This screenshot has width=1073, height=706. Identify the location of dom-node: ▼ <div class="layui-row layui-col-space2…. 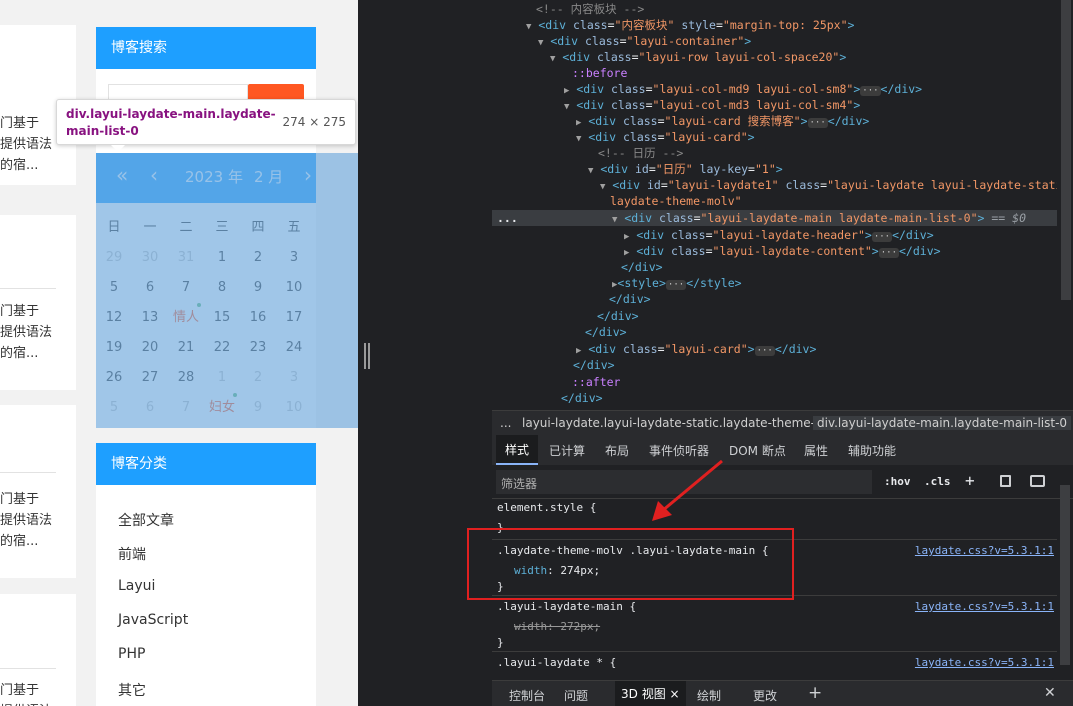
(698, 57).